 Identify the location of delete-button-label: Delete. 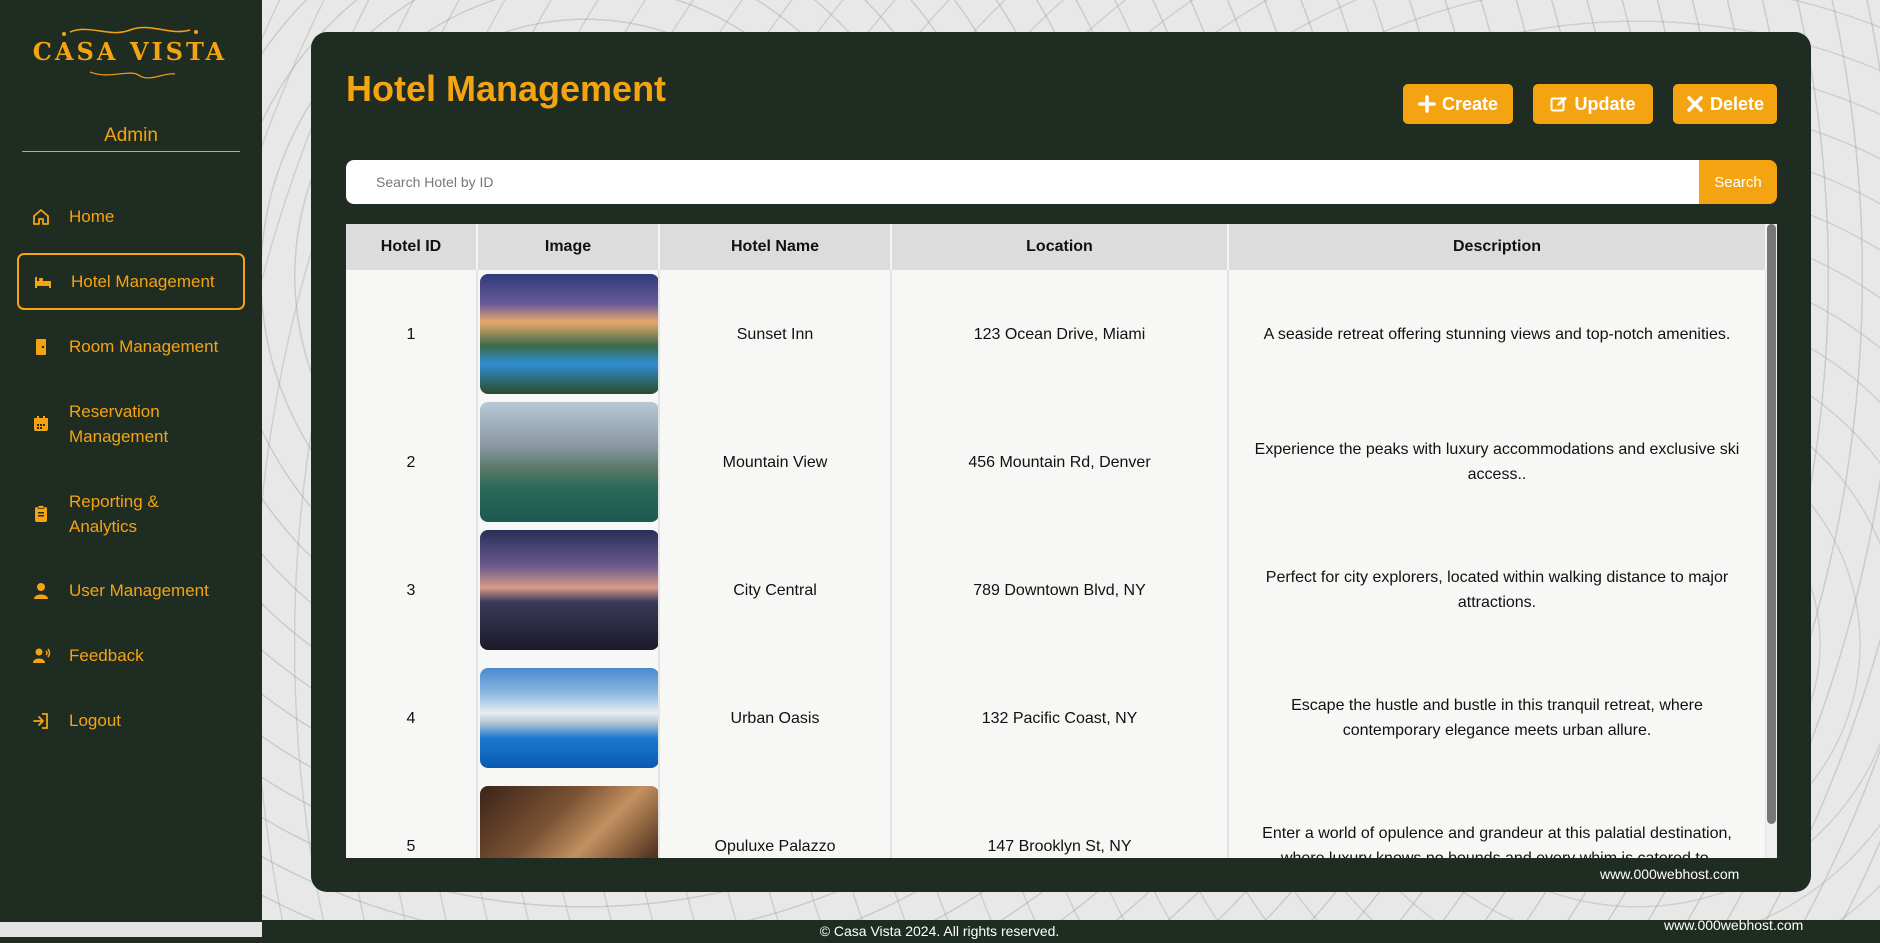
(1737, 103).